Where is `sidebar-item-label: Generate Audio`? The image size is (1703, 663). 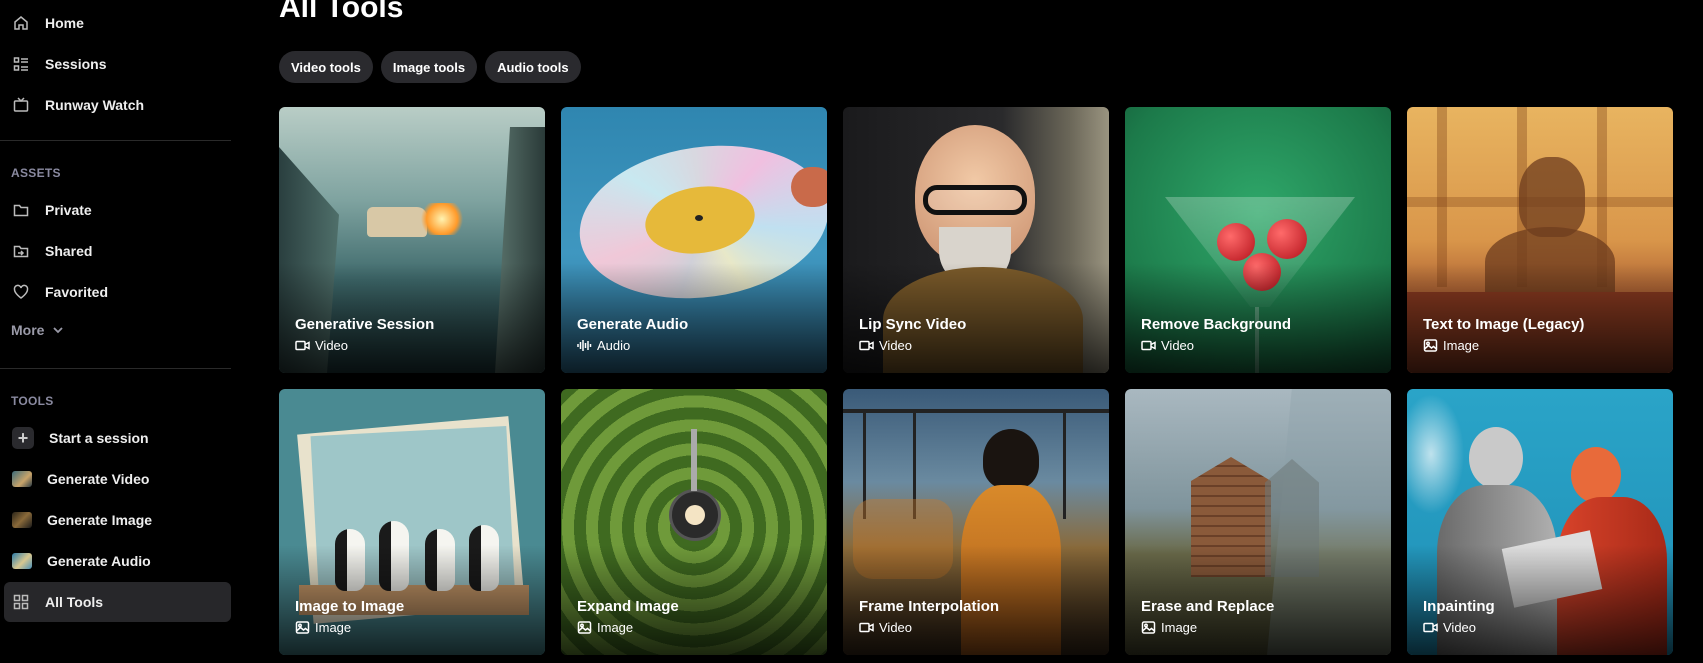 sidebar-item-label: Generate Audio is located at coordinates (99, 561).